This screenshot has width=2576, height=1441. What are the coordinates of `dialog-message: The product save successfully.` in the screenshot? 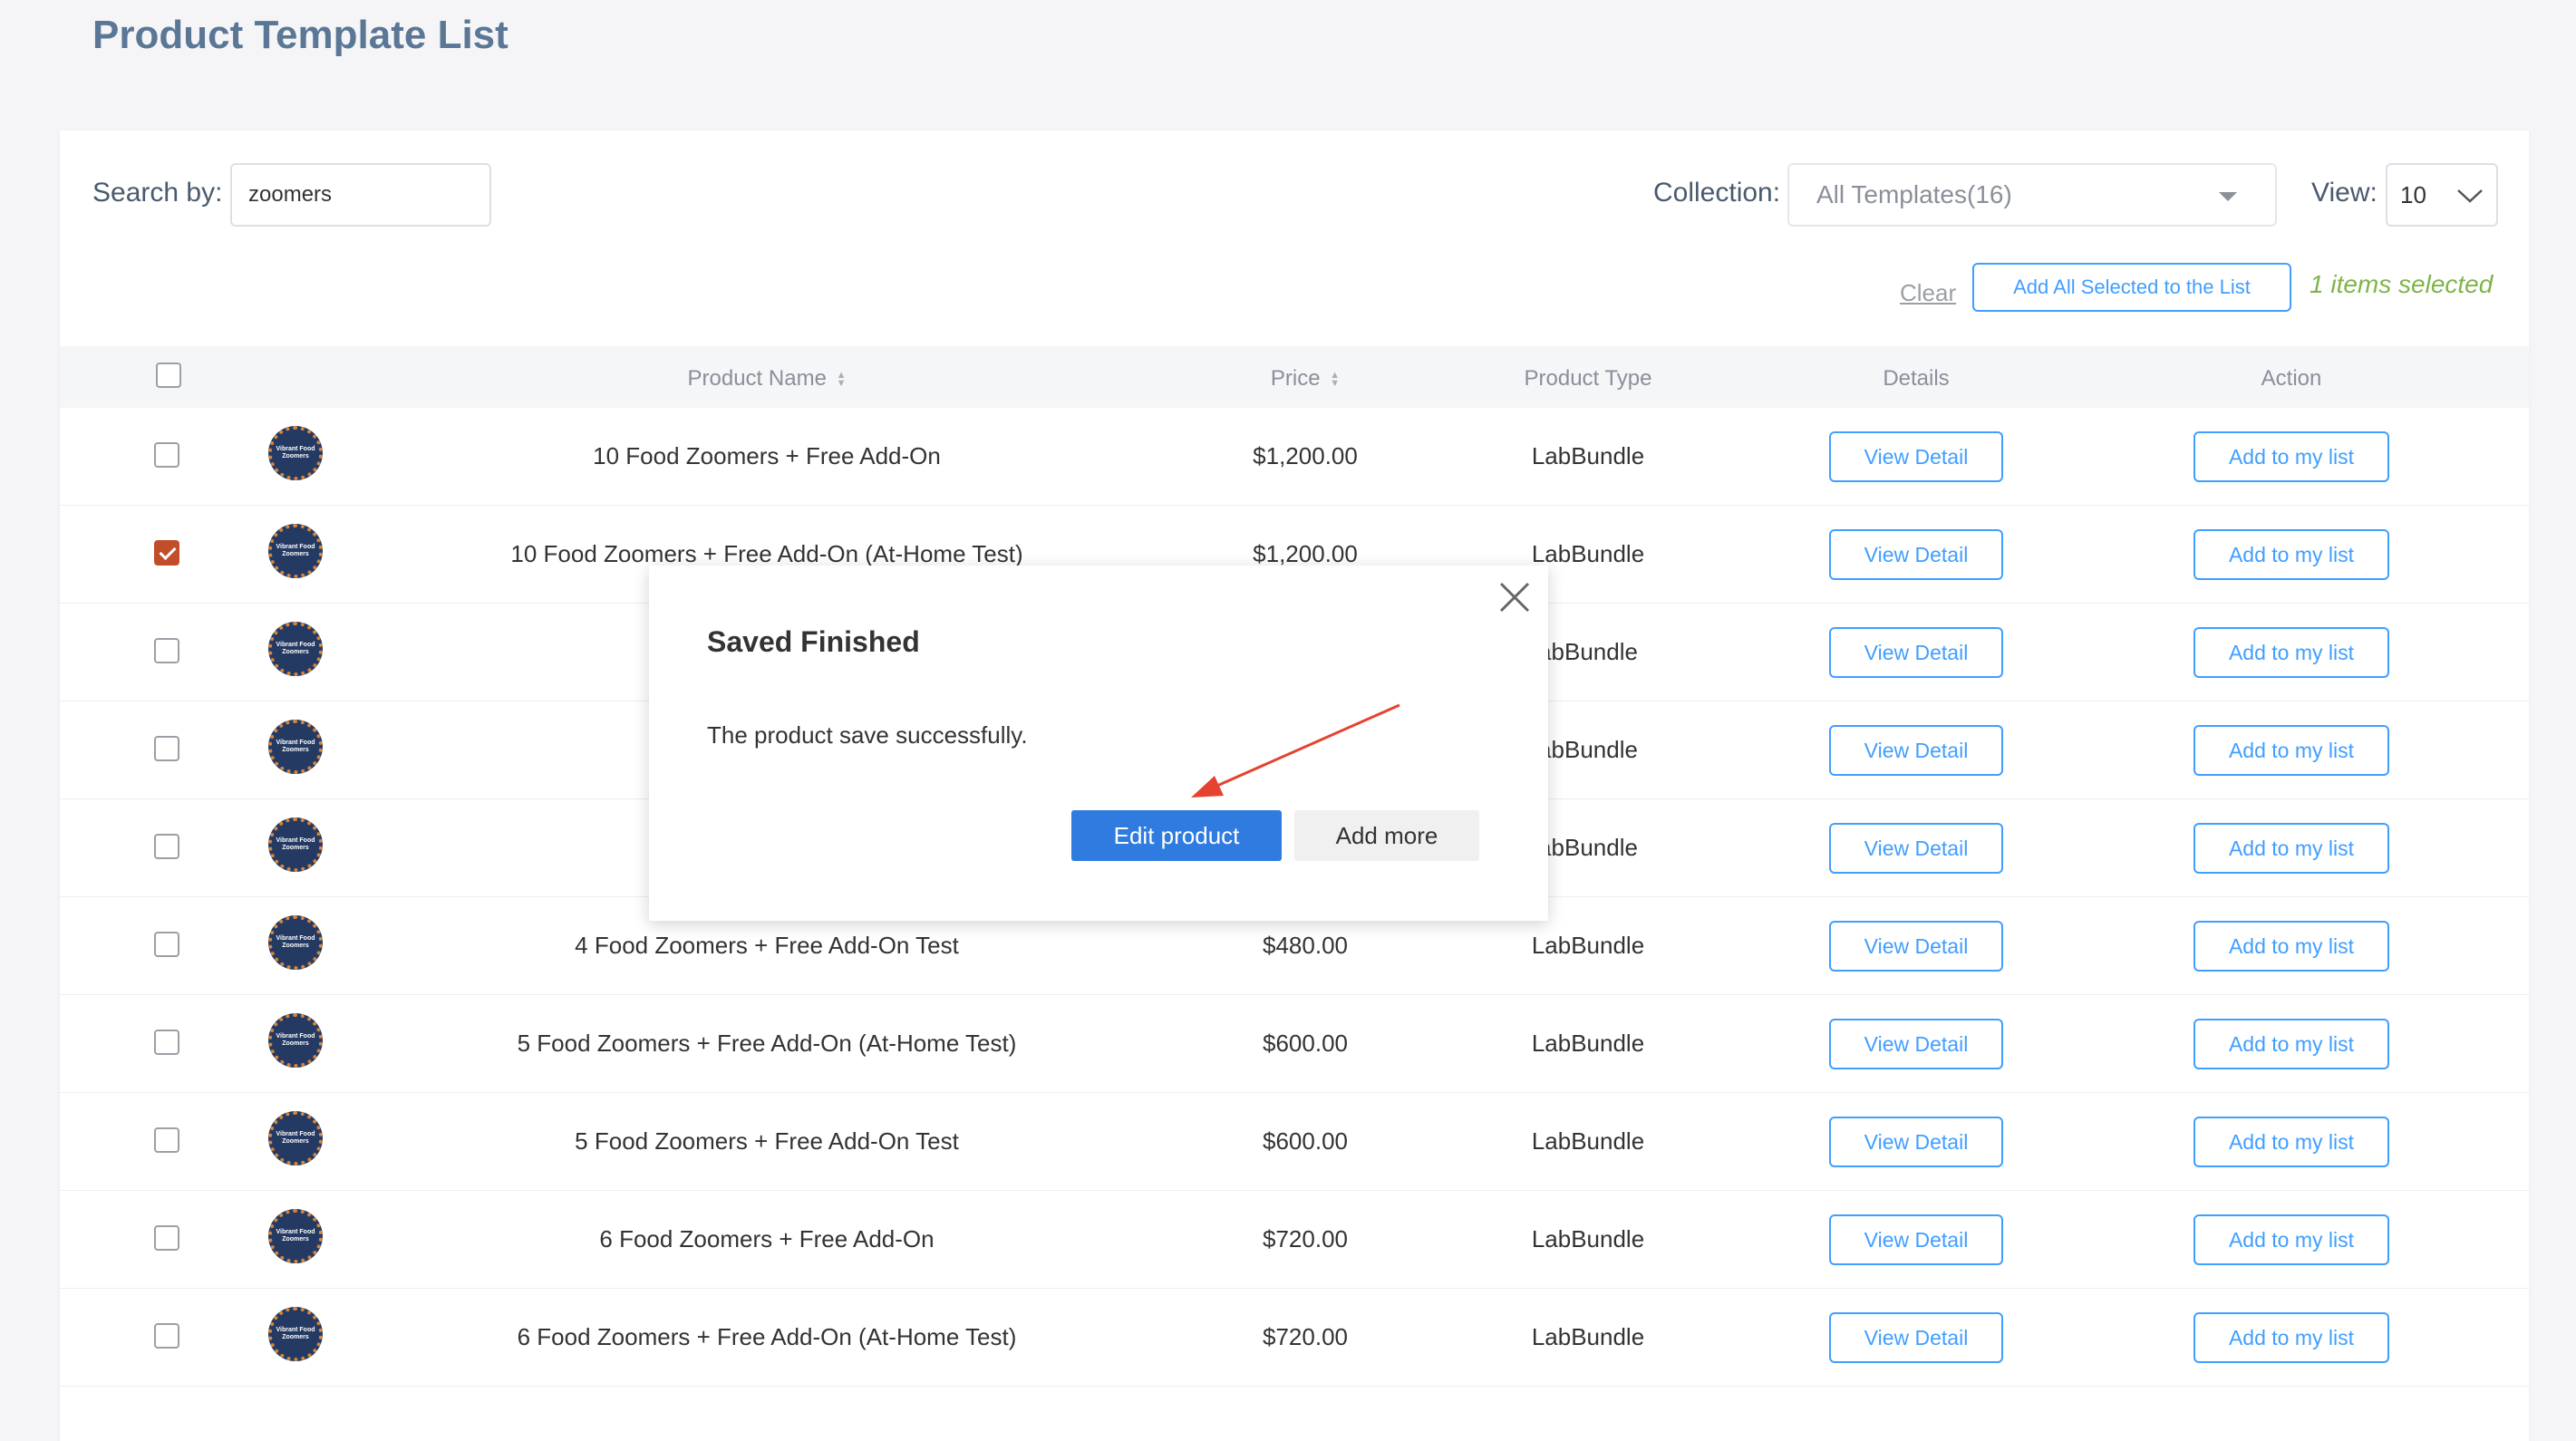 It's located at (867, 735).